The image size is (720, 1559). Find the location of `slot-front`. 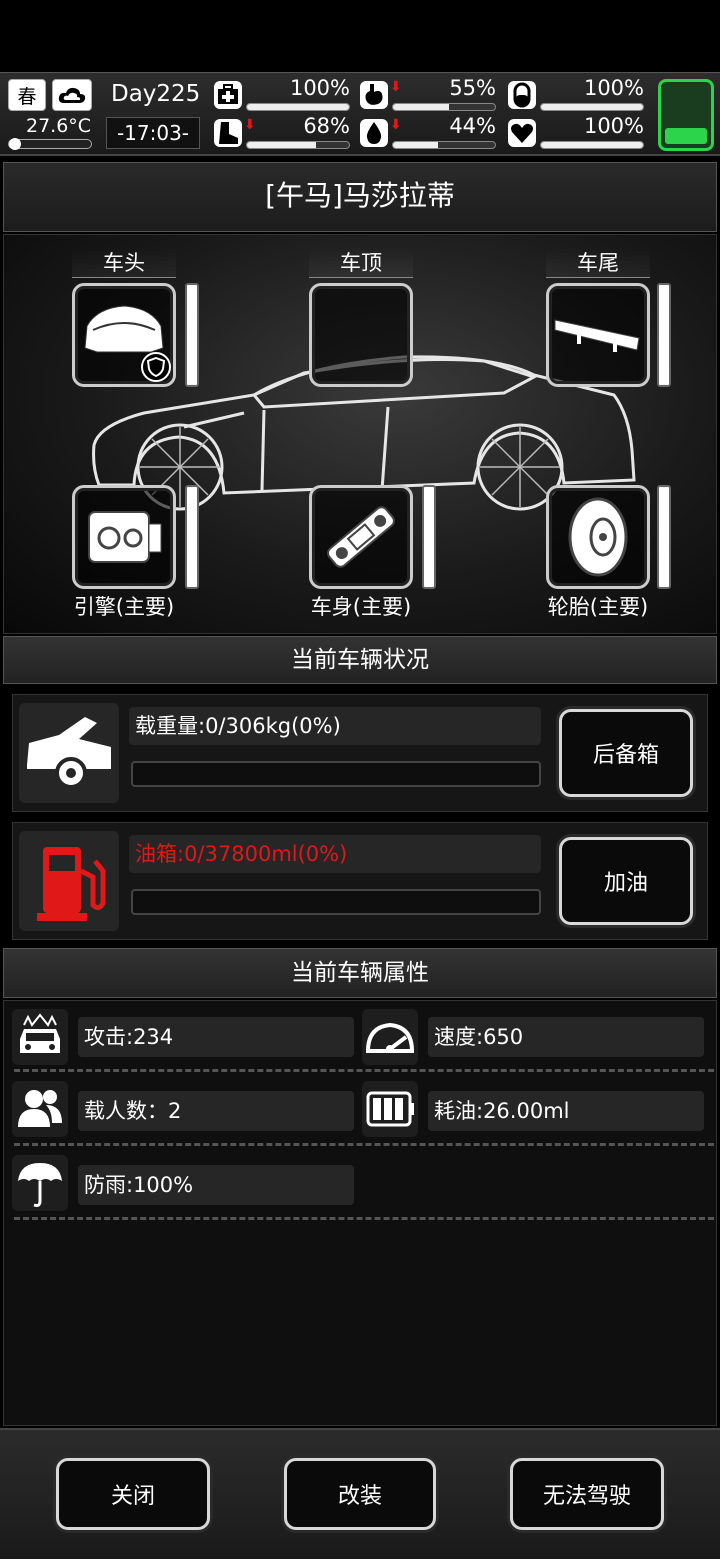

slot-front is located at coordinates (124, 335).